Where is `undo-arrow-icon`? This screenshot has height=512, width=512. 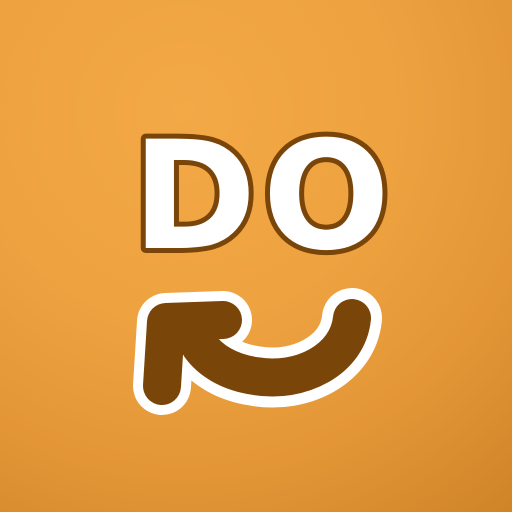 undo-arrow-icon is located at coordinates (257, 351).